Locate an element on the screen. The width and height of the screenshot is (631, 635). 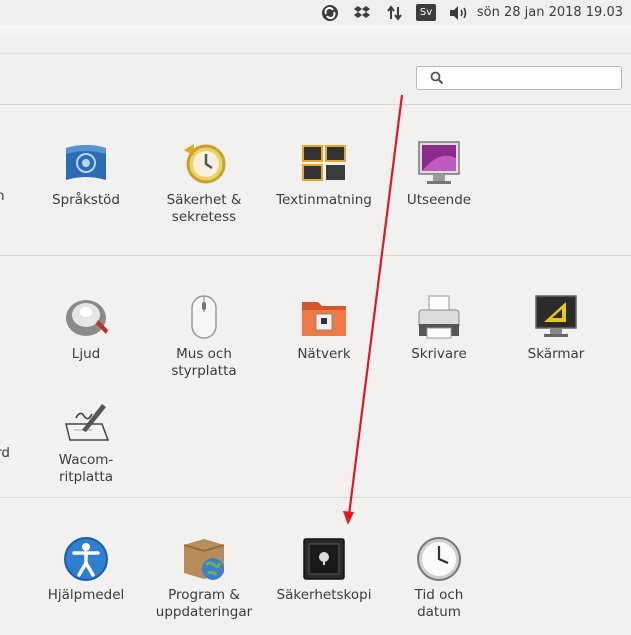
settings-item-label: Utseende is located at coordinates (439, 200).